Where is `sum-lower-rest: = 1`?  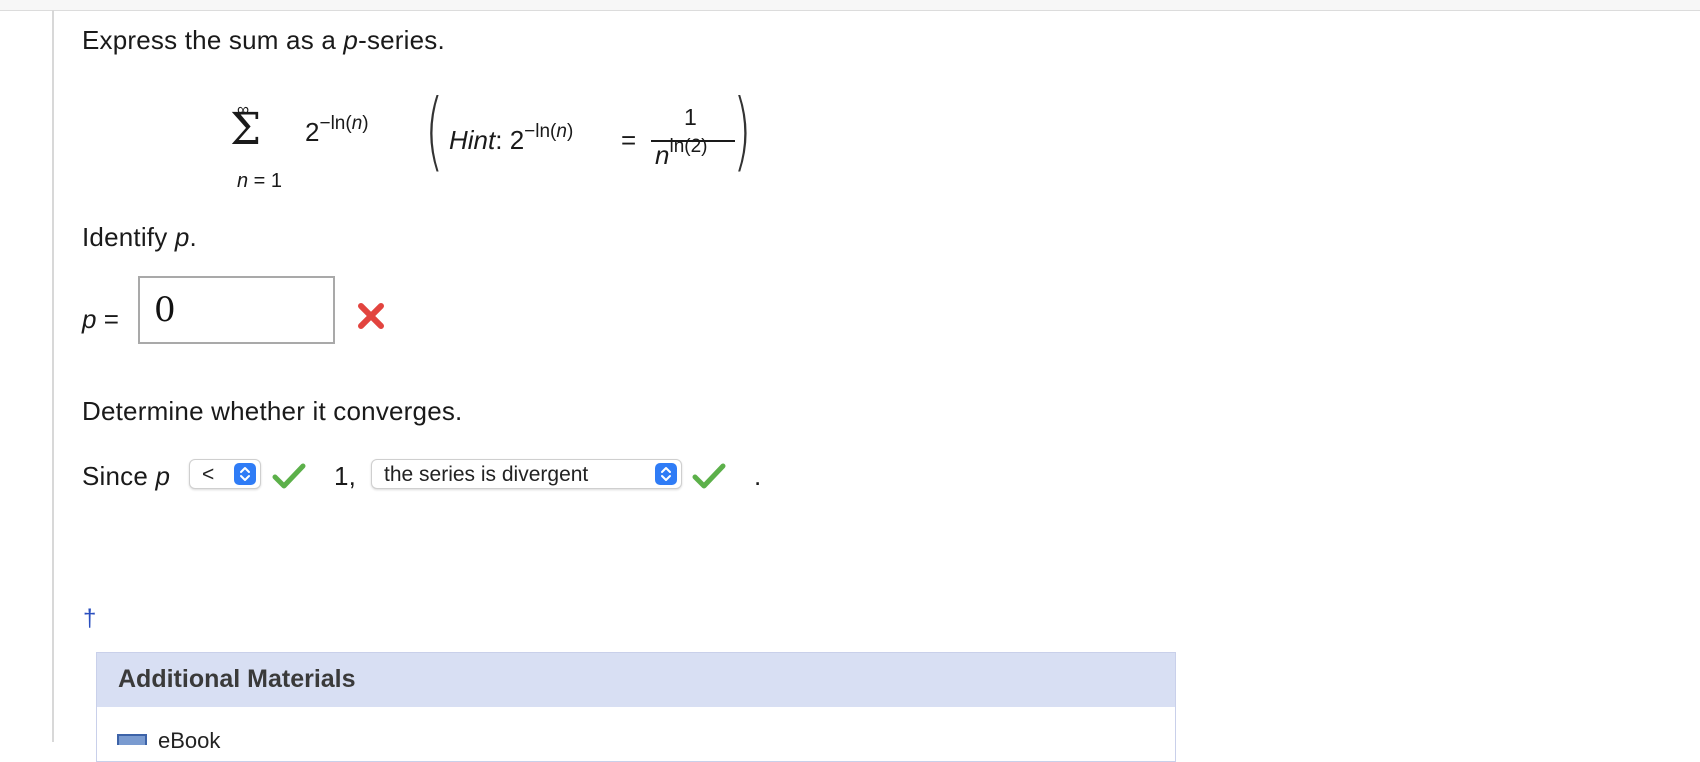
sum-lower-rest: = 1 is located at coordinates (265, 181).